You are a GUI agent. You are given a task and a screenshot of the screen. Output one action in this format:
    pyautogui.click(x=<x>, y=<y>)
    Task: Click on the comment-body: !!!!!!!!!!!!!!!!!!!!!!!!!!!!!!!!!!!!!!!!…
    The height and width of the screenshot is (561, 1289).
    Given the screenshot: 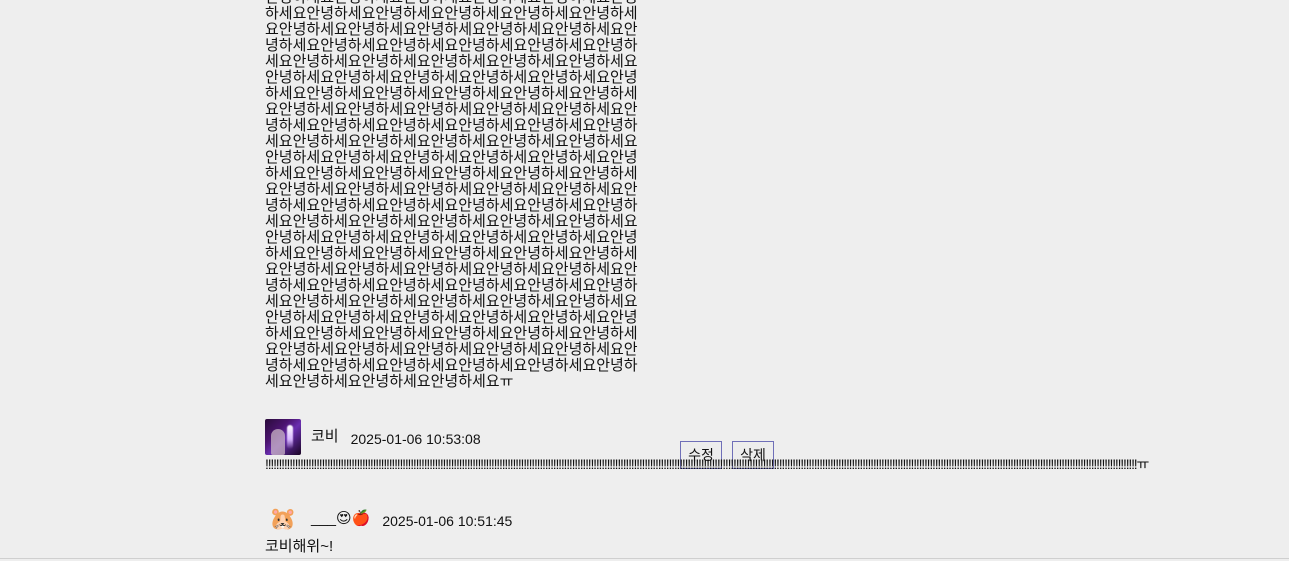 What is the action you would take?
    pyautogui.click(x=707, y=464)
    